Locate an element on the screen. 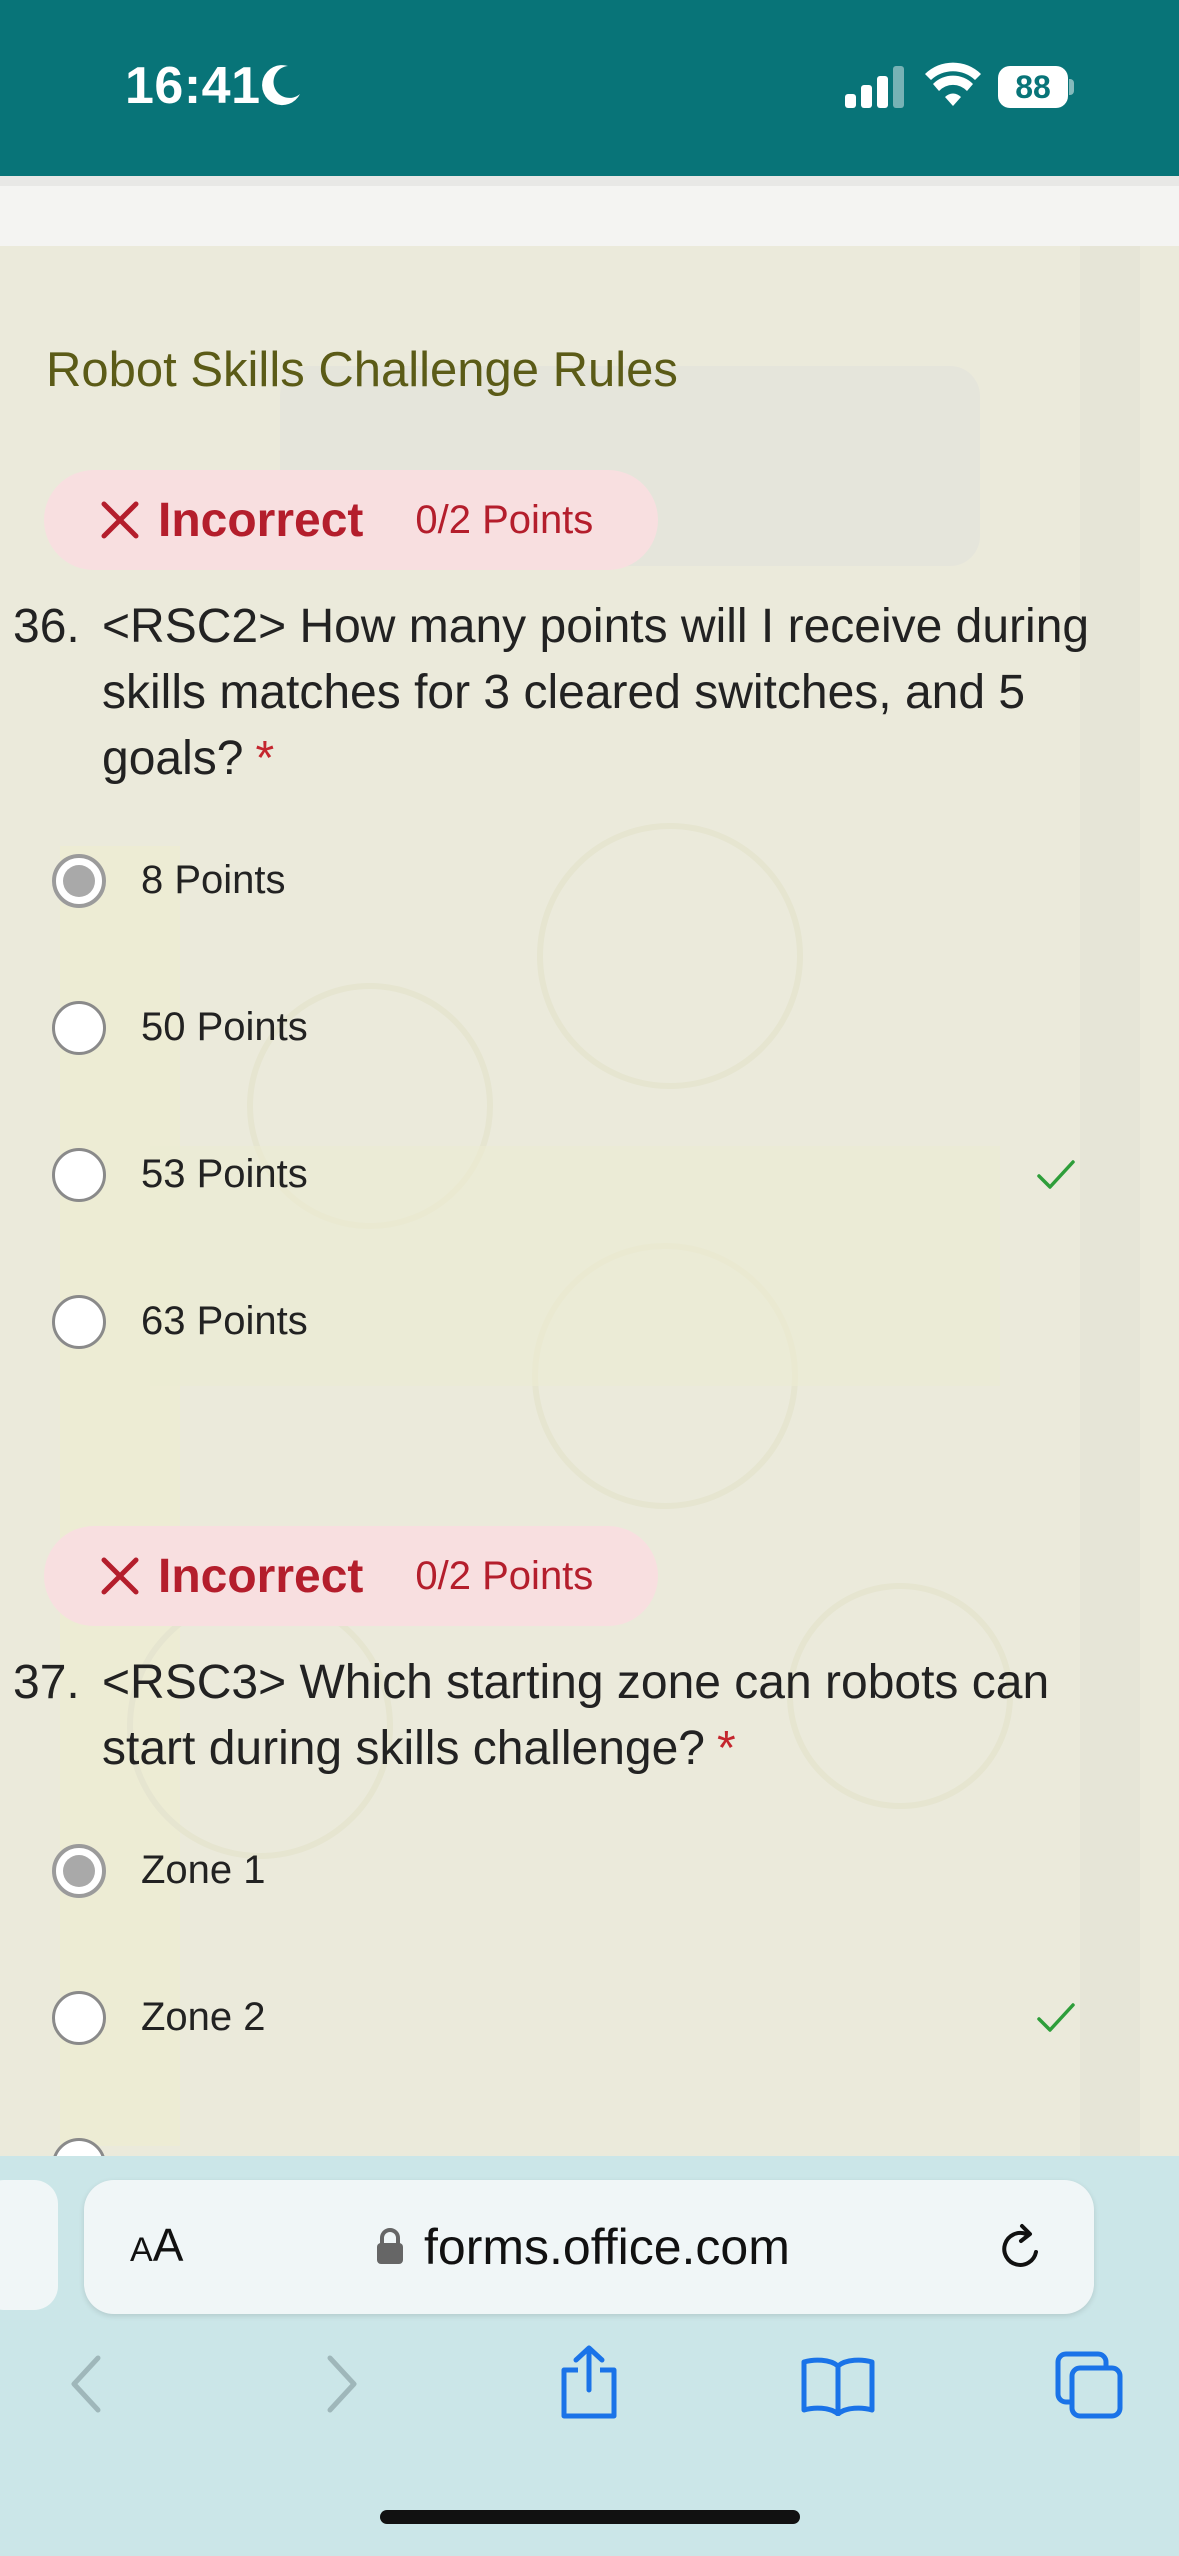  tabs-icon is located at coordinates (1089, 2385).